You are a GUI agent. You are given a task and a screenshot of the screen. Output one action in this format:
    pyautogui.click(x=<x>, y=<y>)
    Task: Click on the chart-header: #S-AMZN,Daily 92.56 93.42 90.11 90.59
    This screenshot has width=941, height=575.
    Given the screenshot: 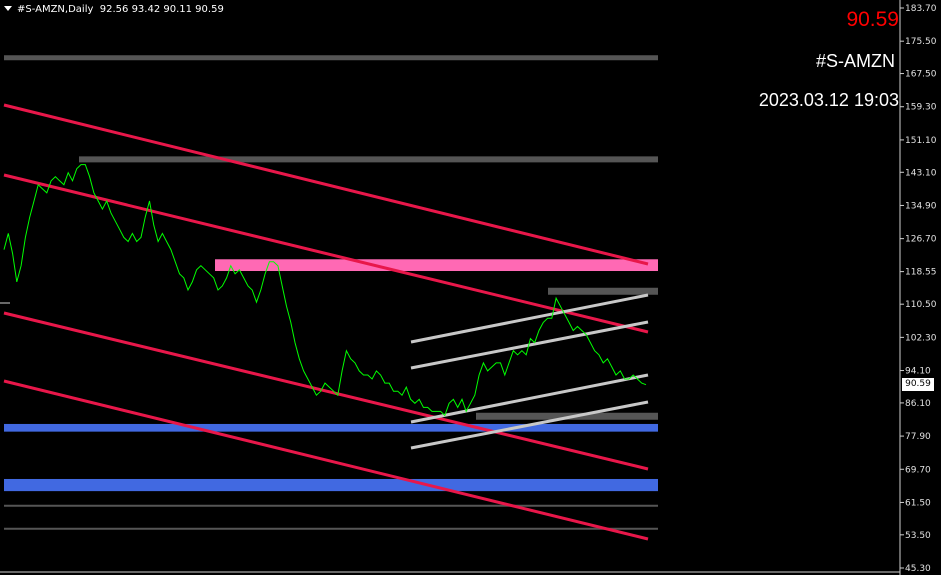 What is the action you would take?
    pyautogui.click(x=114, y=9)
    